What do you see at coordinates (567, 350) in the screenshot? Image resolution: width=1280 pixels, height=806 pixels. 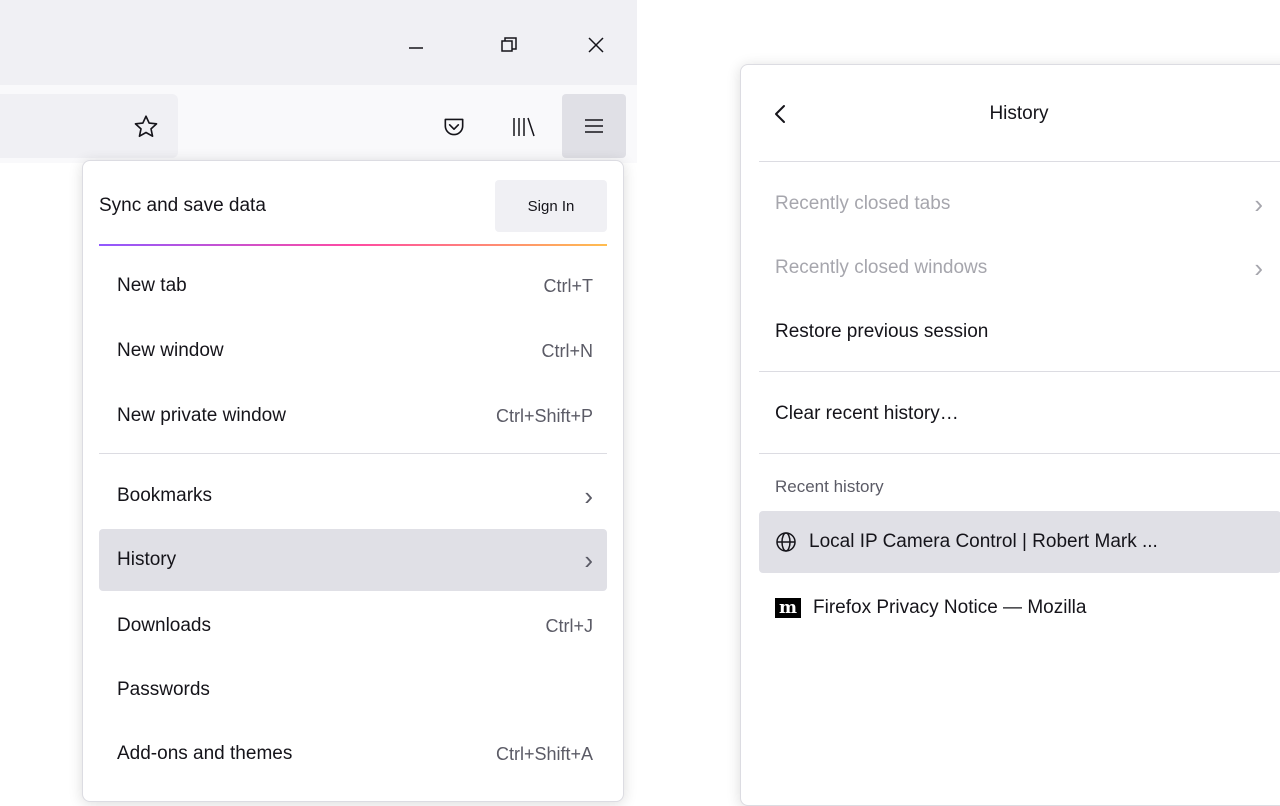 I see `menu-item-shortcut: Ctrl+N` at bounding box center [567, 350].